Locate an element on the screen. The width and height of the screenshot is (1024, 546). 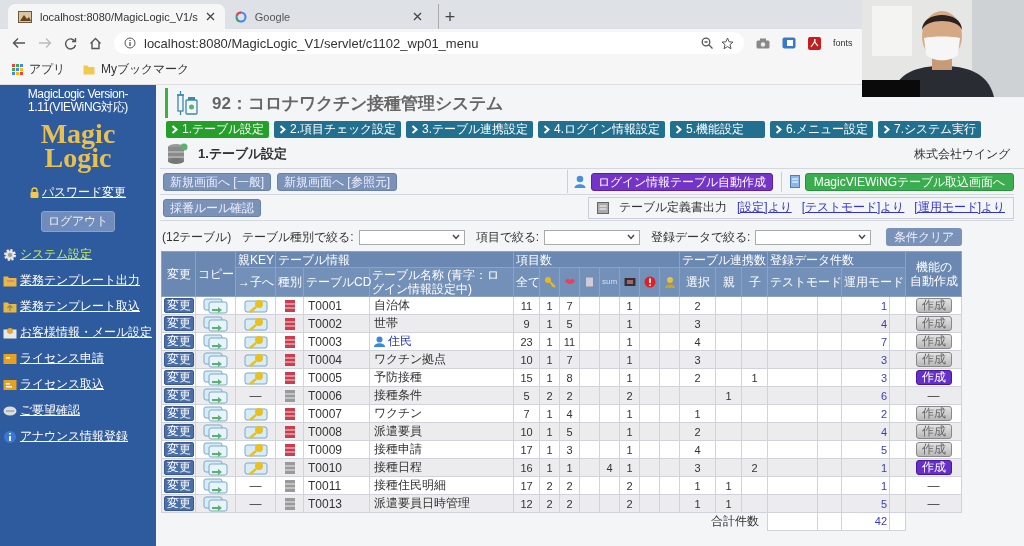
step-tab: 5.機能設定 is located at coordinates (718, 129).